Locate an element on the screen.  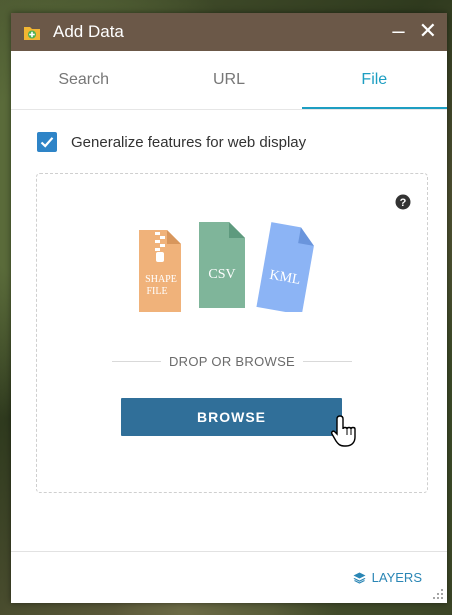
drop-or-browse-divider: DROP OR BROWSE is located at coordinates (232, 361).